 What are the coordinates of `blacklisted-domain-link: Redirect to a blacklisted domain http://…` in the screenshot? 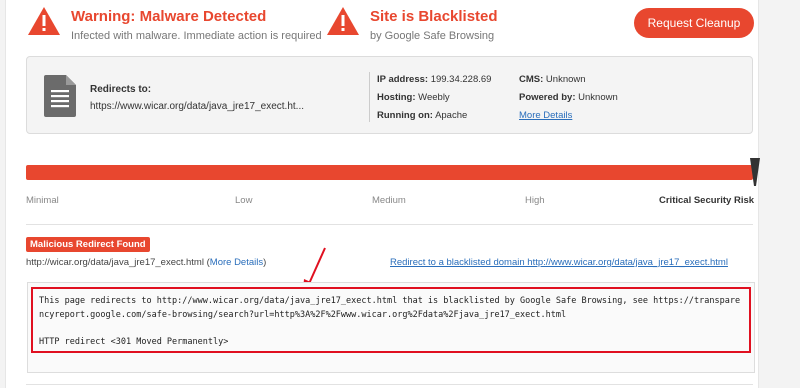 It's located at (559, 262).